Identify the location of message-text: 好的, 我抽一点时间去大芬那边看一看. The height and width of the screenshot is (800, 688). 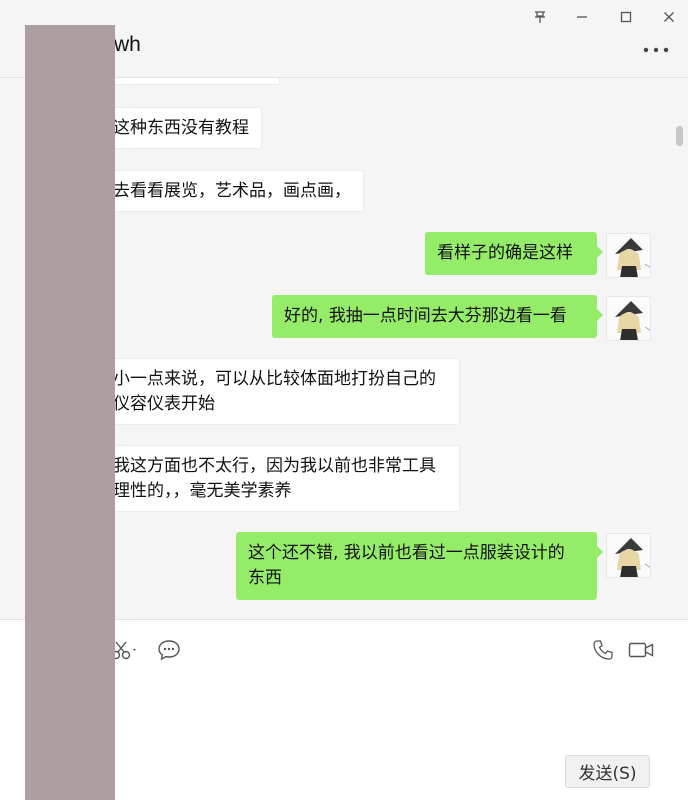
(425, 316).